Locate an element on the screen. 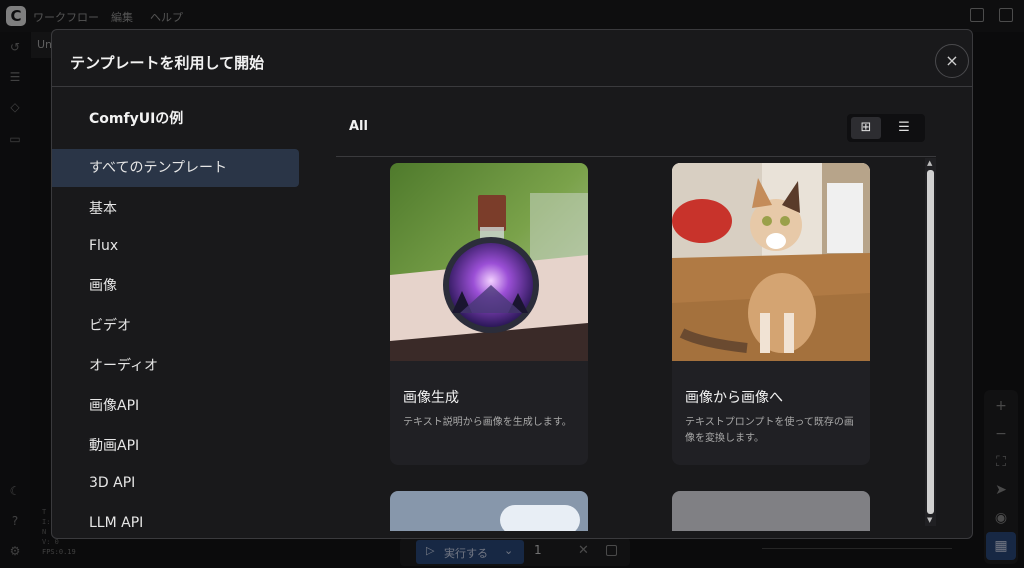 This screenshot has width=1024, height=568. card-description: テキスト説明から画像を生成します。 is located at coordinates (487, 422).